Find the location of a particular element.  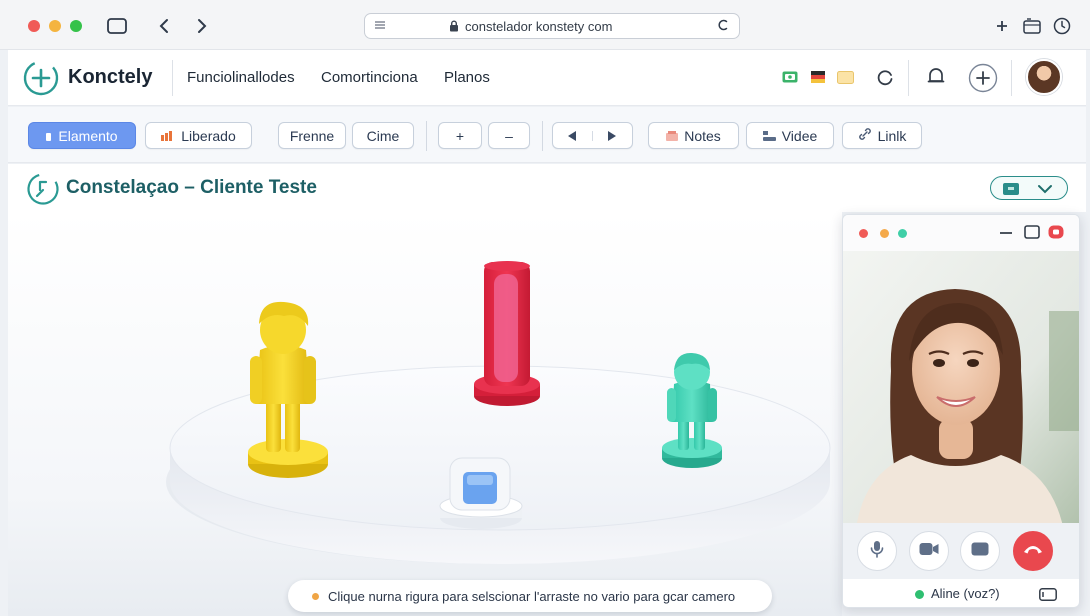

window-close-dot is located at coordinates (34, 26).